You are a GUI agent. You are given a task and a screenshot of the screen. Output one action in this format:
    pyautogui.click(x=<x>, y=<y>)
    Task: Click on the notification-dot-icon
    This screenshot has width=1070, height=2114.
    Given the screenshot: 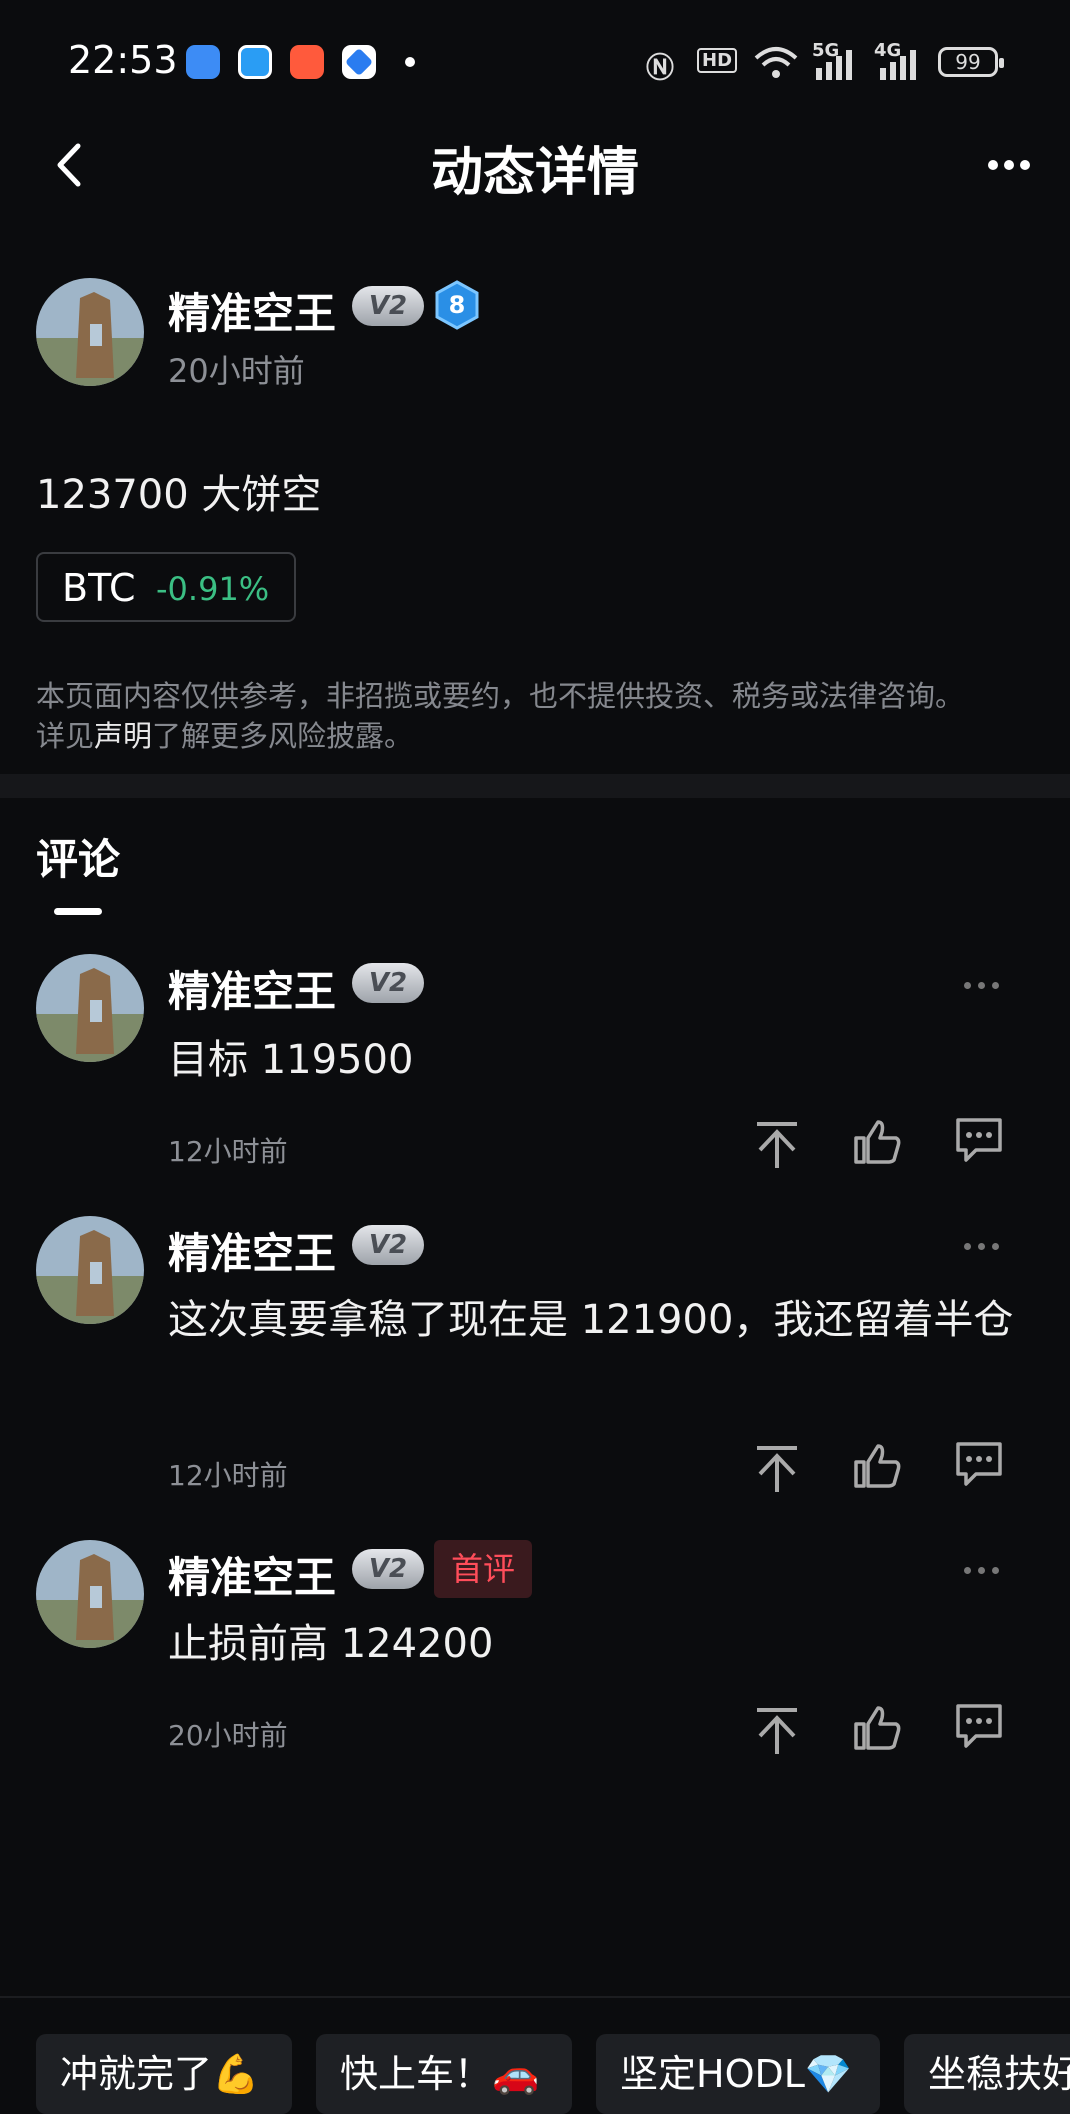 What is the action you would take?
    pyautogui.click(x=410, y=62)
    